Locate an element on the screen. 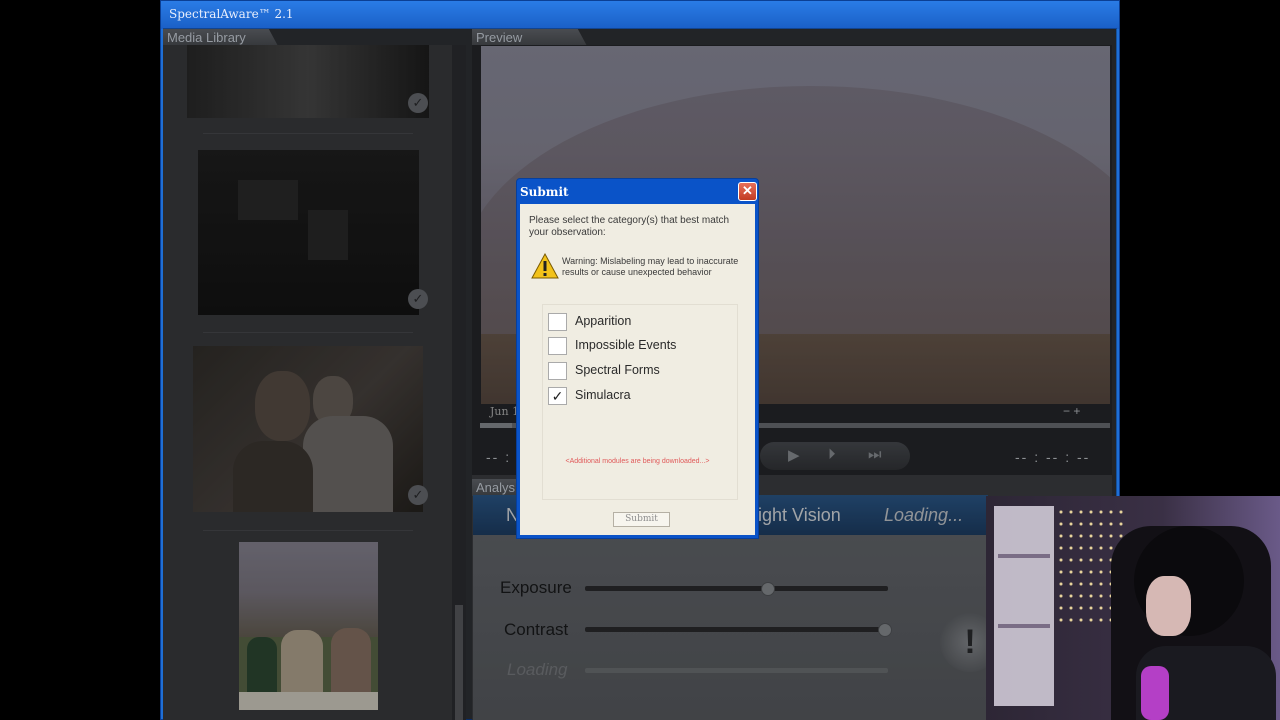  play-icon: ▶ is located at coordinates (794, 455).